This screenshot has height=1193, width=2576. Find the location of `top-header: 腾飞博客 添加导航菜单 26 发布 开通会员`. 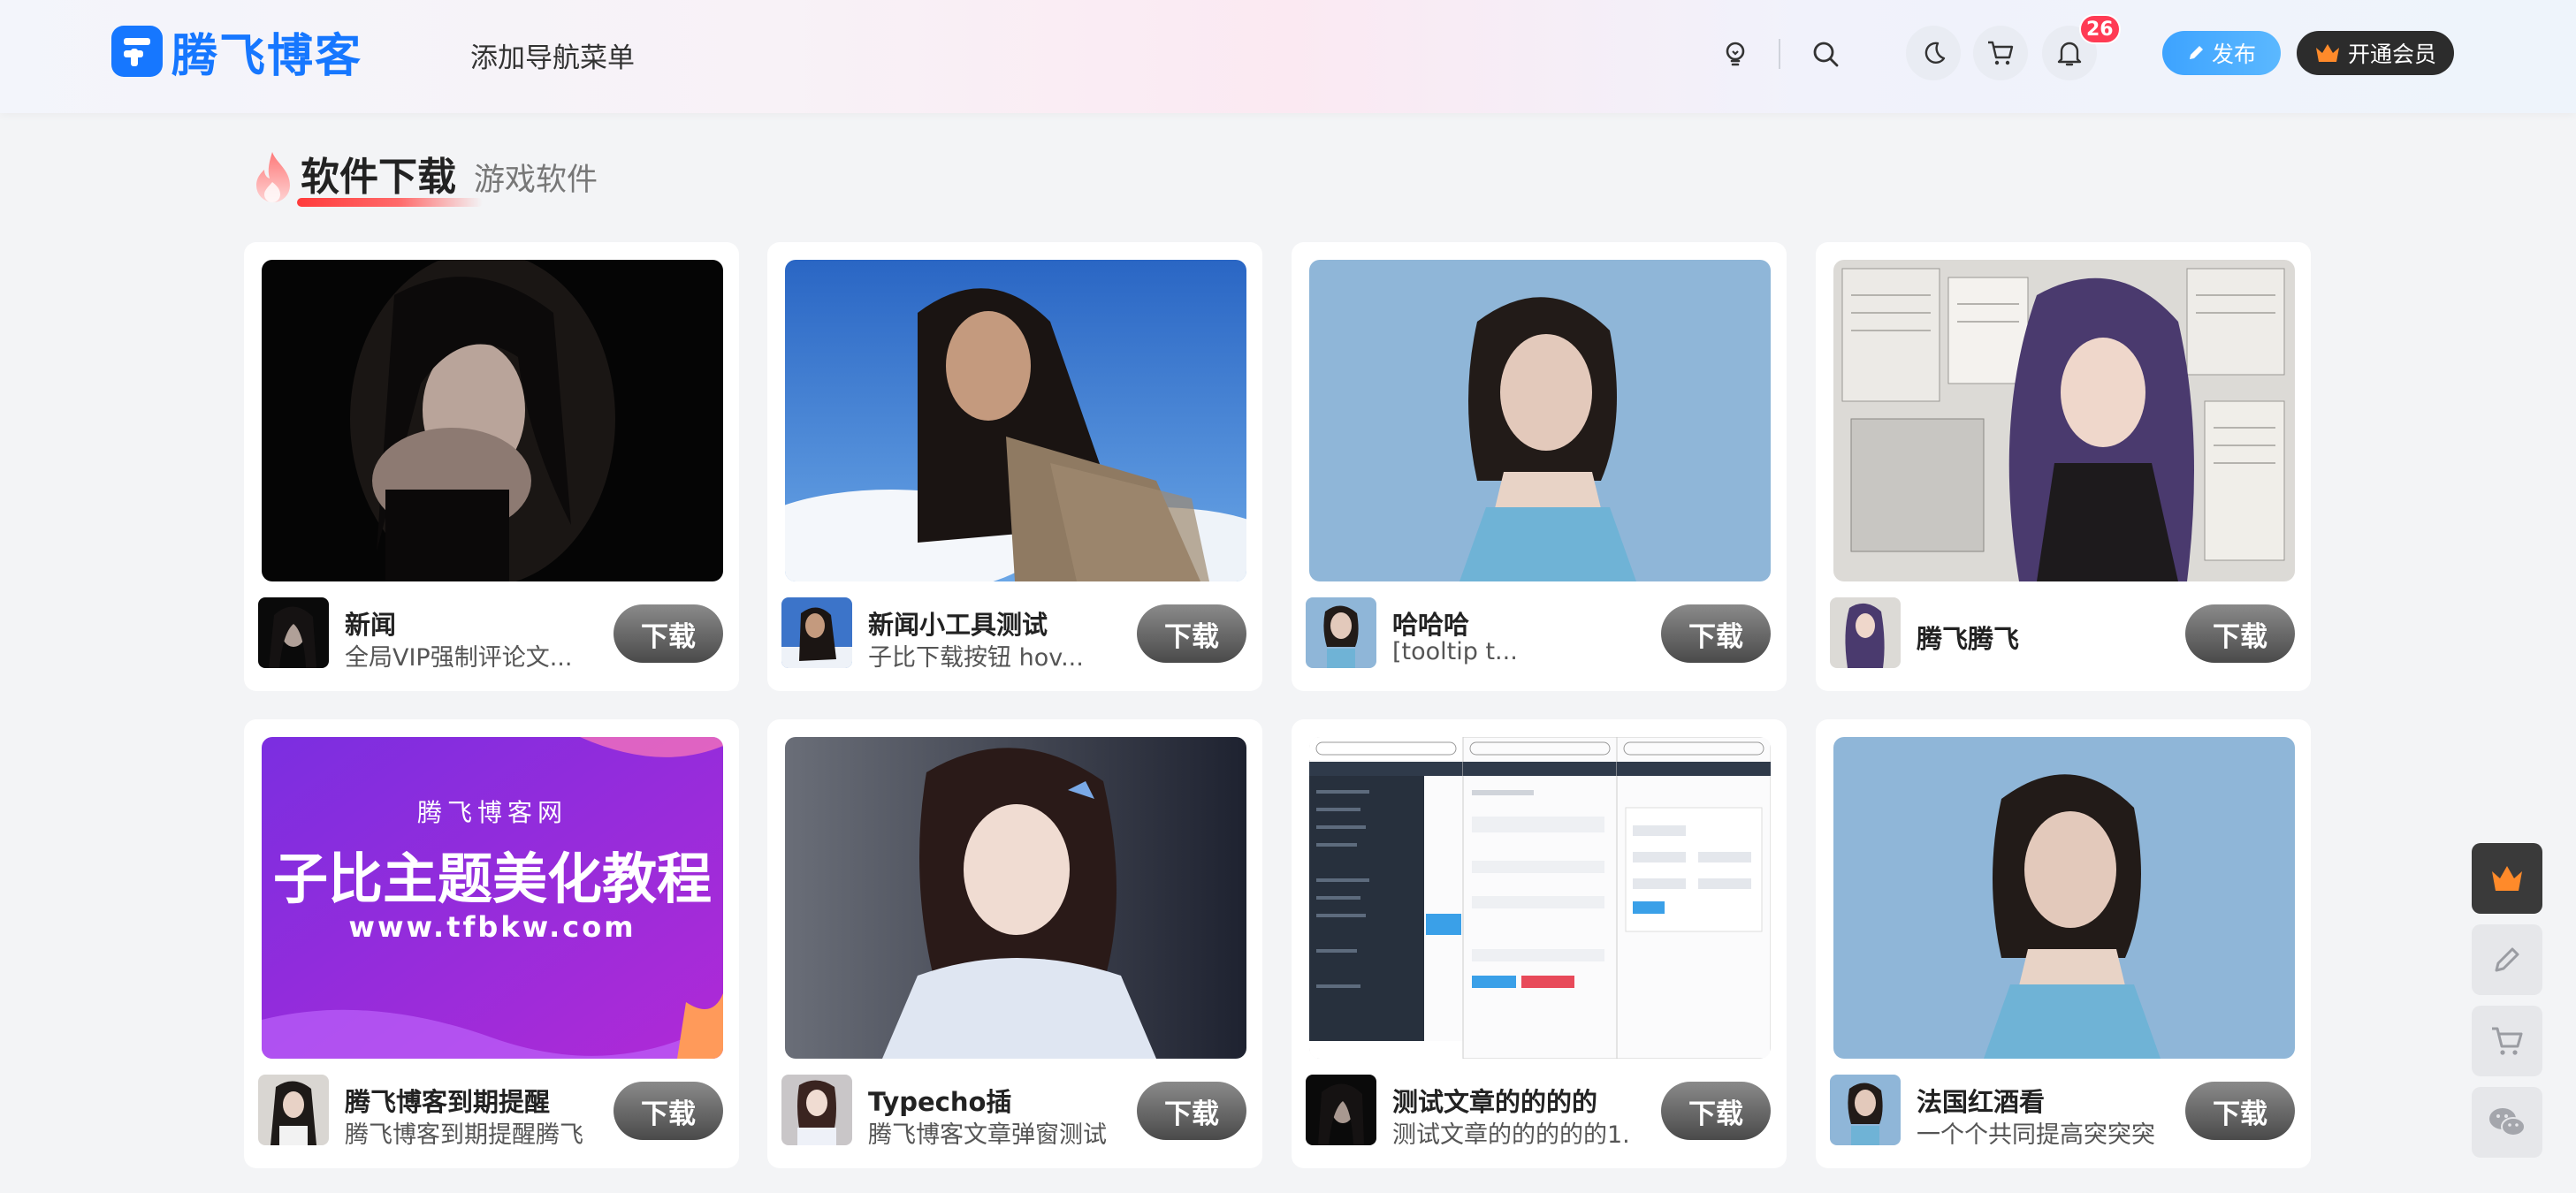

top-header: 腾飞博客 添加导航菜单 26 发布 开通会员 is located at coordinates (1288, 56).